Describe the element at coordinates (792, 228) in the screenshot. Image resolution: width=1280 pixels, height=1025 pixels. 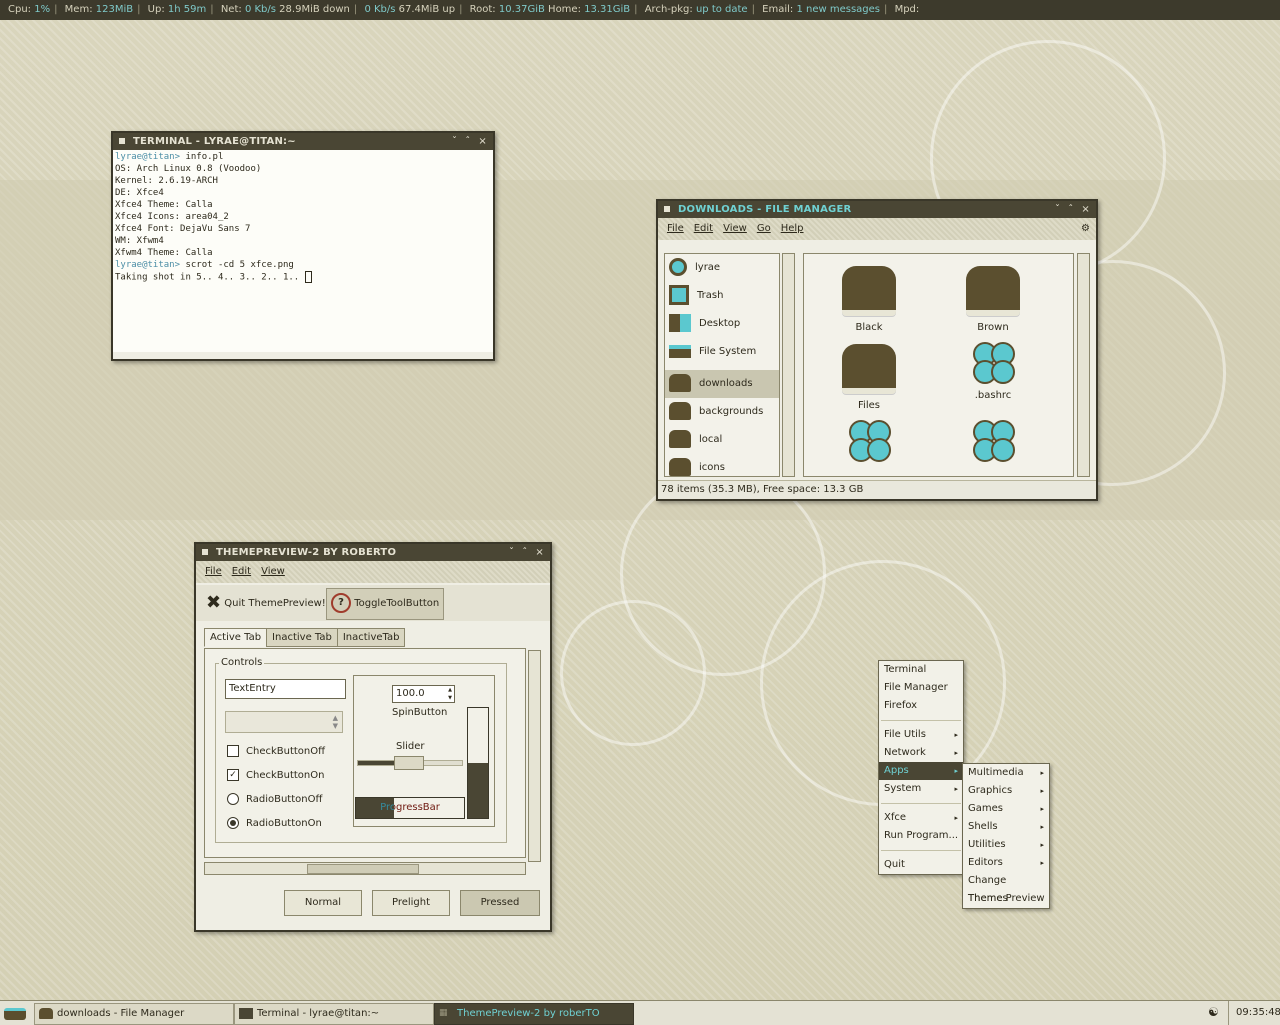
I see `menu-help: Help` at that location.